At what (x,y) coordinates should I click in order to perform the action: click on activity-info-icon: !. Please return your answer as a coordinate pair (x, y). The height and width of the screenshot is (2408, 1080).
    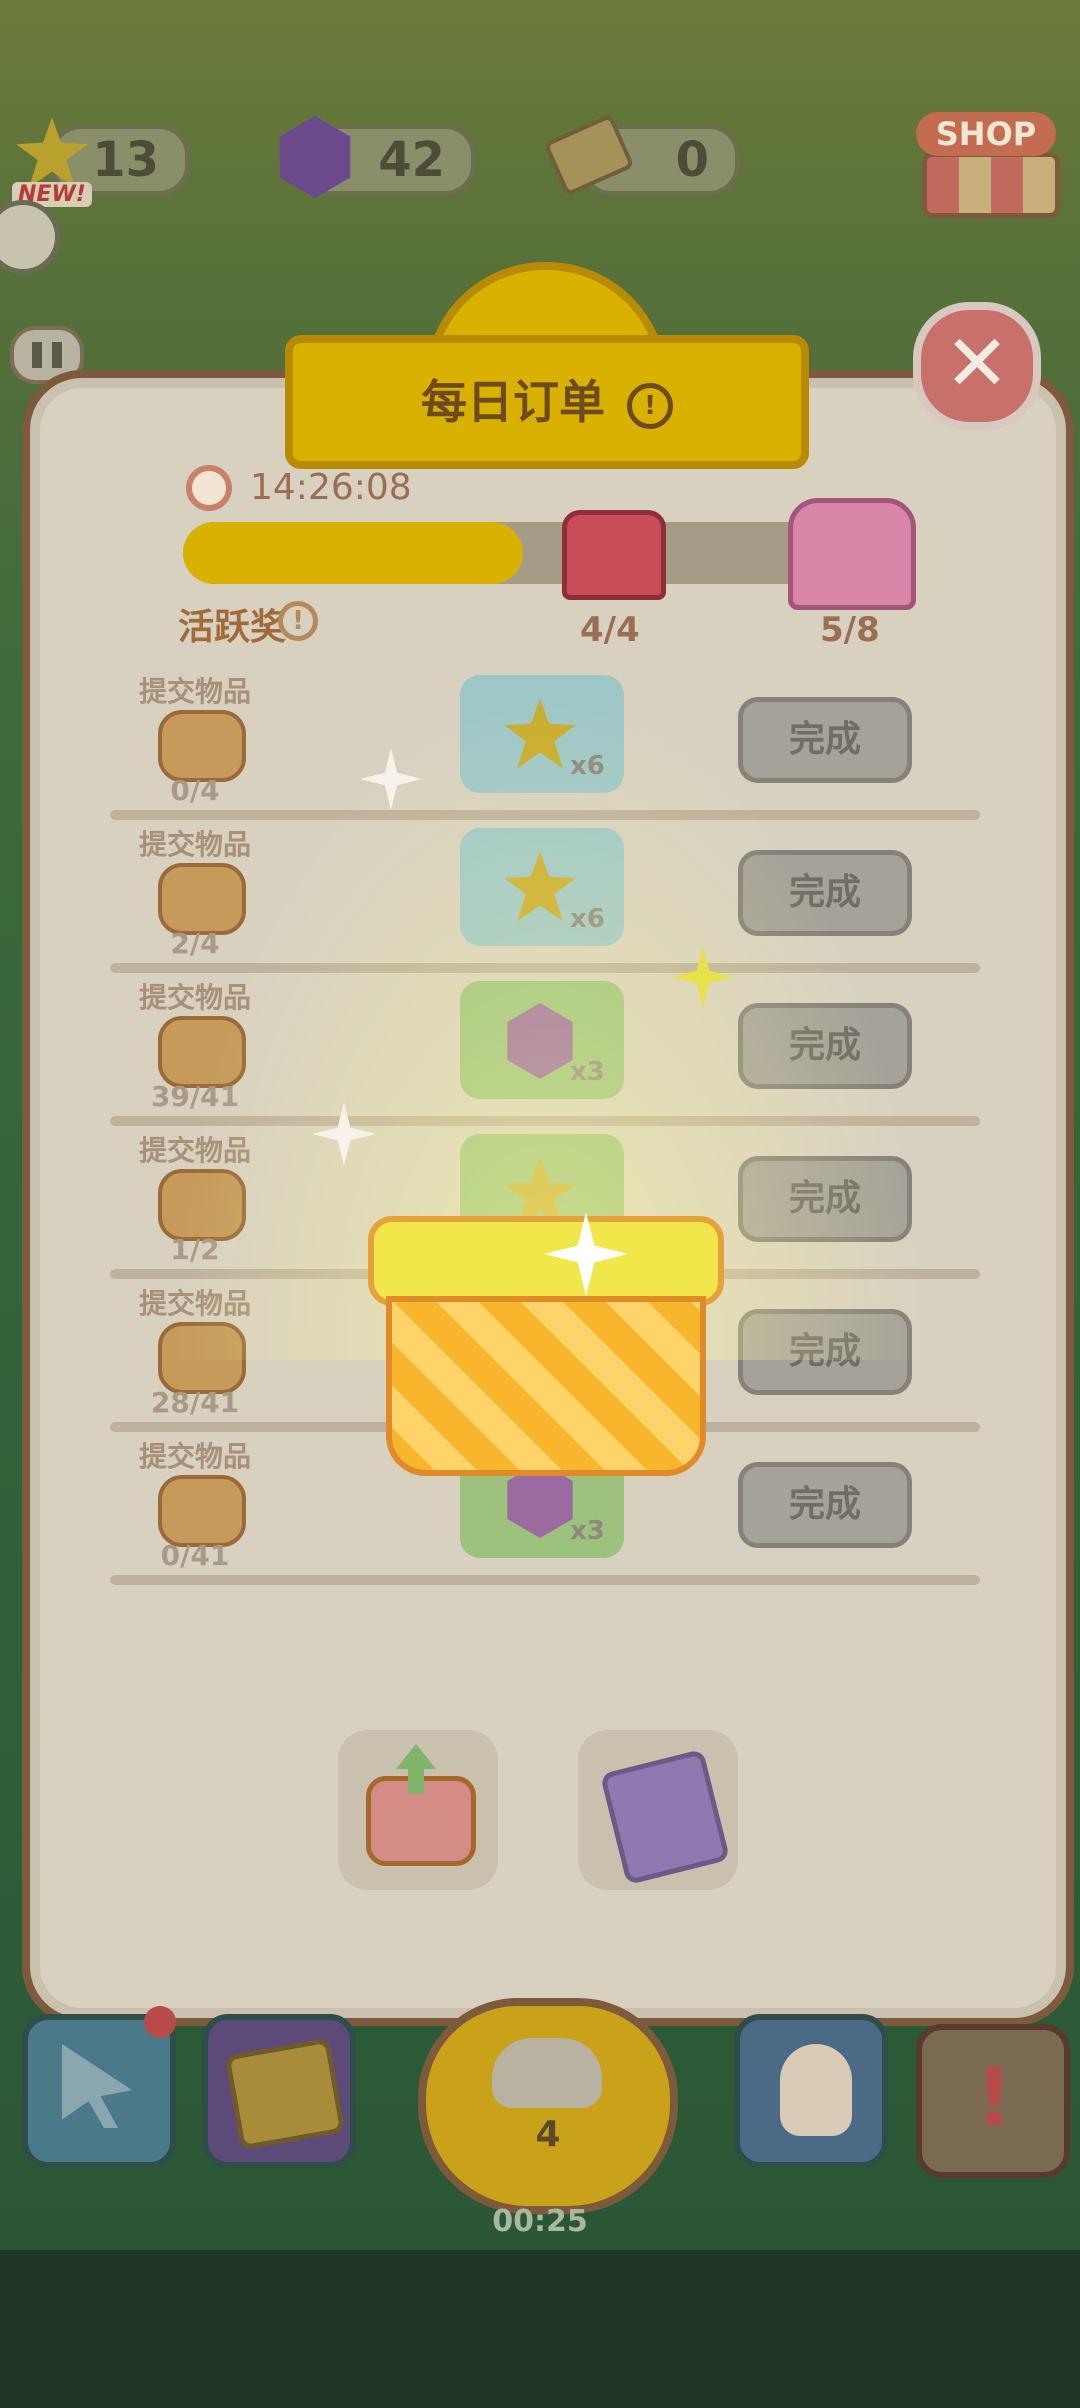
    Looking at the image, I should click on (298, 621).